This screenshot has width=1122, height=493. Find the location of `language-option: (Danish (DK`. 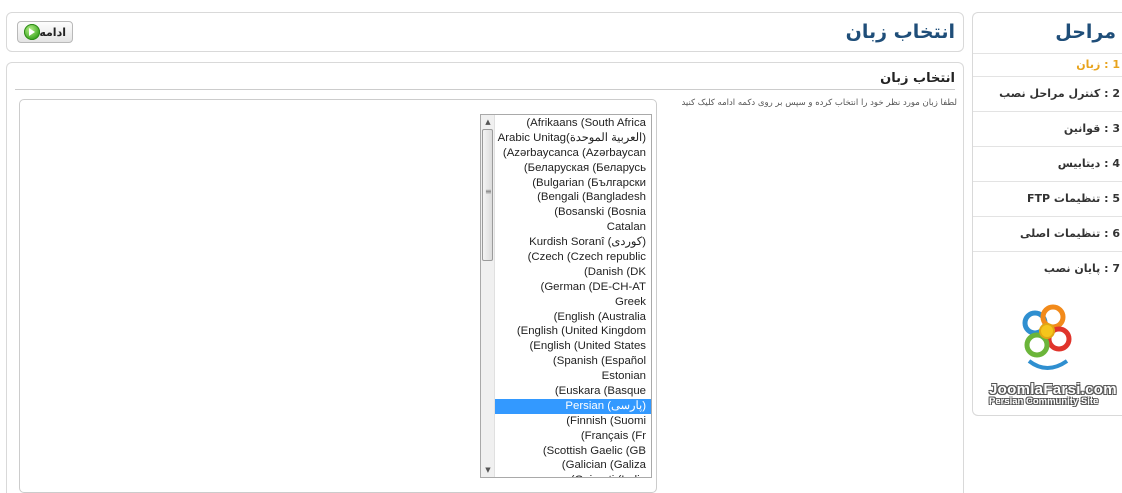

language-option: (Danish (DK is located at coordinates (573, 272).